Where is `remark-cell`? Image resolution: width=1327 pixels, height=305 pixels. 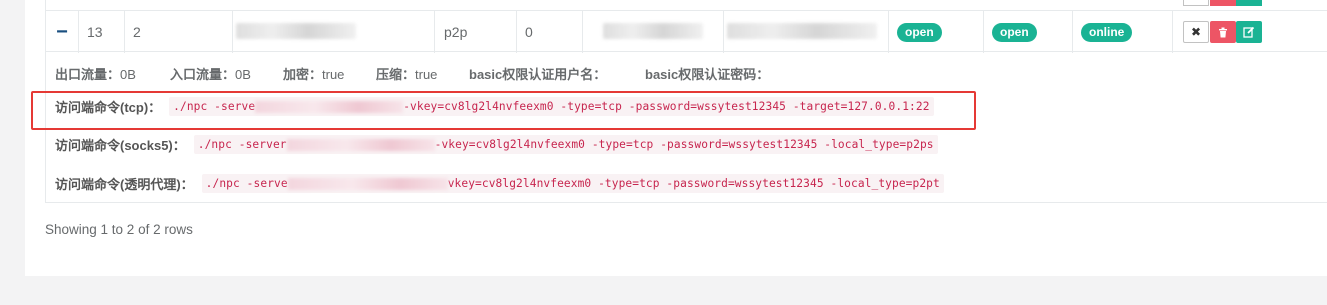 remark-cell is located at coordinates (334, 32).